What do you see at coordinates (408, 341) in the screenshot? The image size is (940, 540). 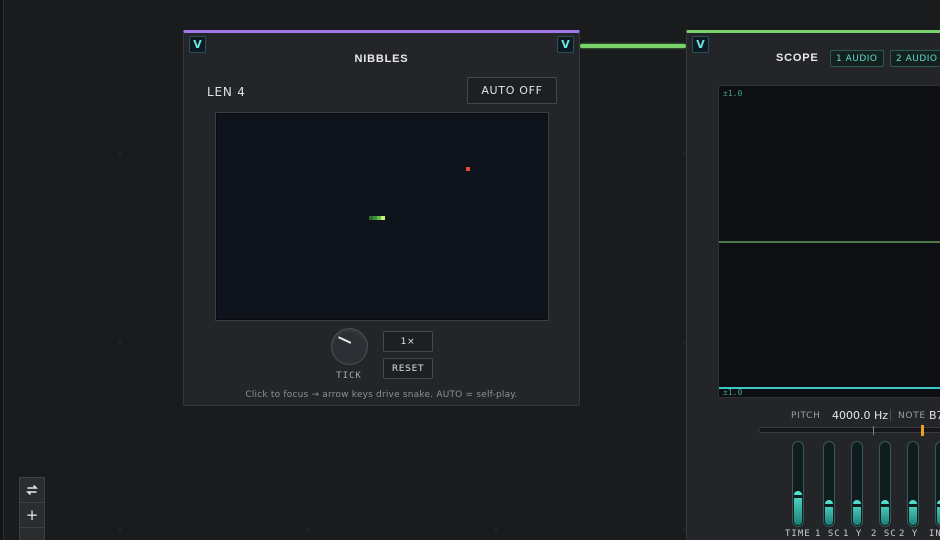 I see `speed-button: 1×` at bounding box center [408, 341].